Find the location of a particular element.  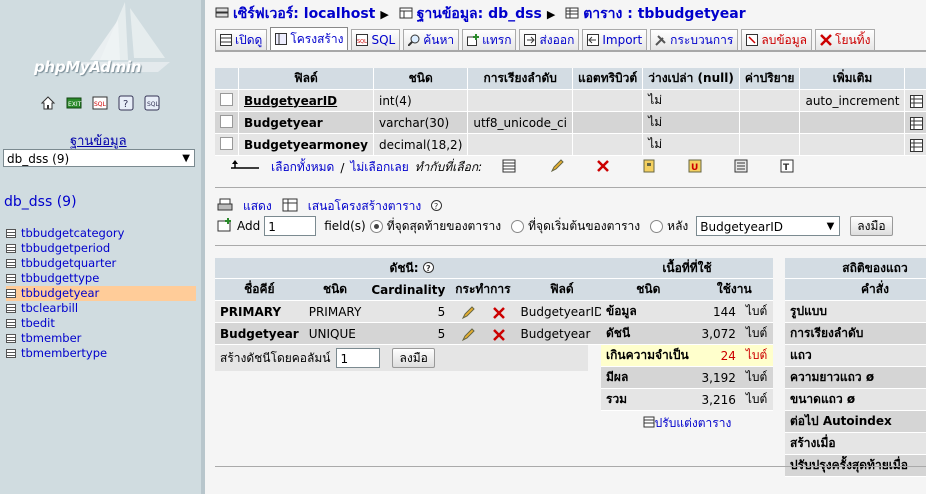

tab-import: Import is located at coordinates (615, 39).